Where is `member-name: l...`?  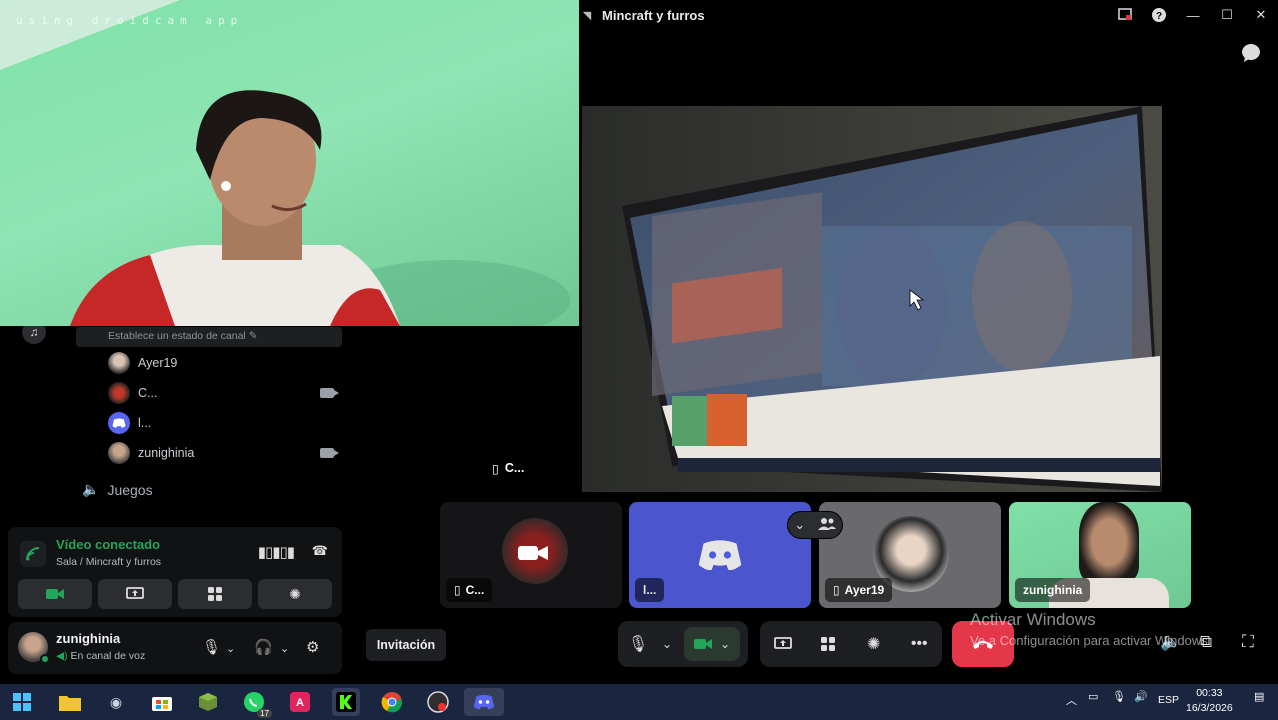
member-name: l... is located at coordinates (145, 423).